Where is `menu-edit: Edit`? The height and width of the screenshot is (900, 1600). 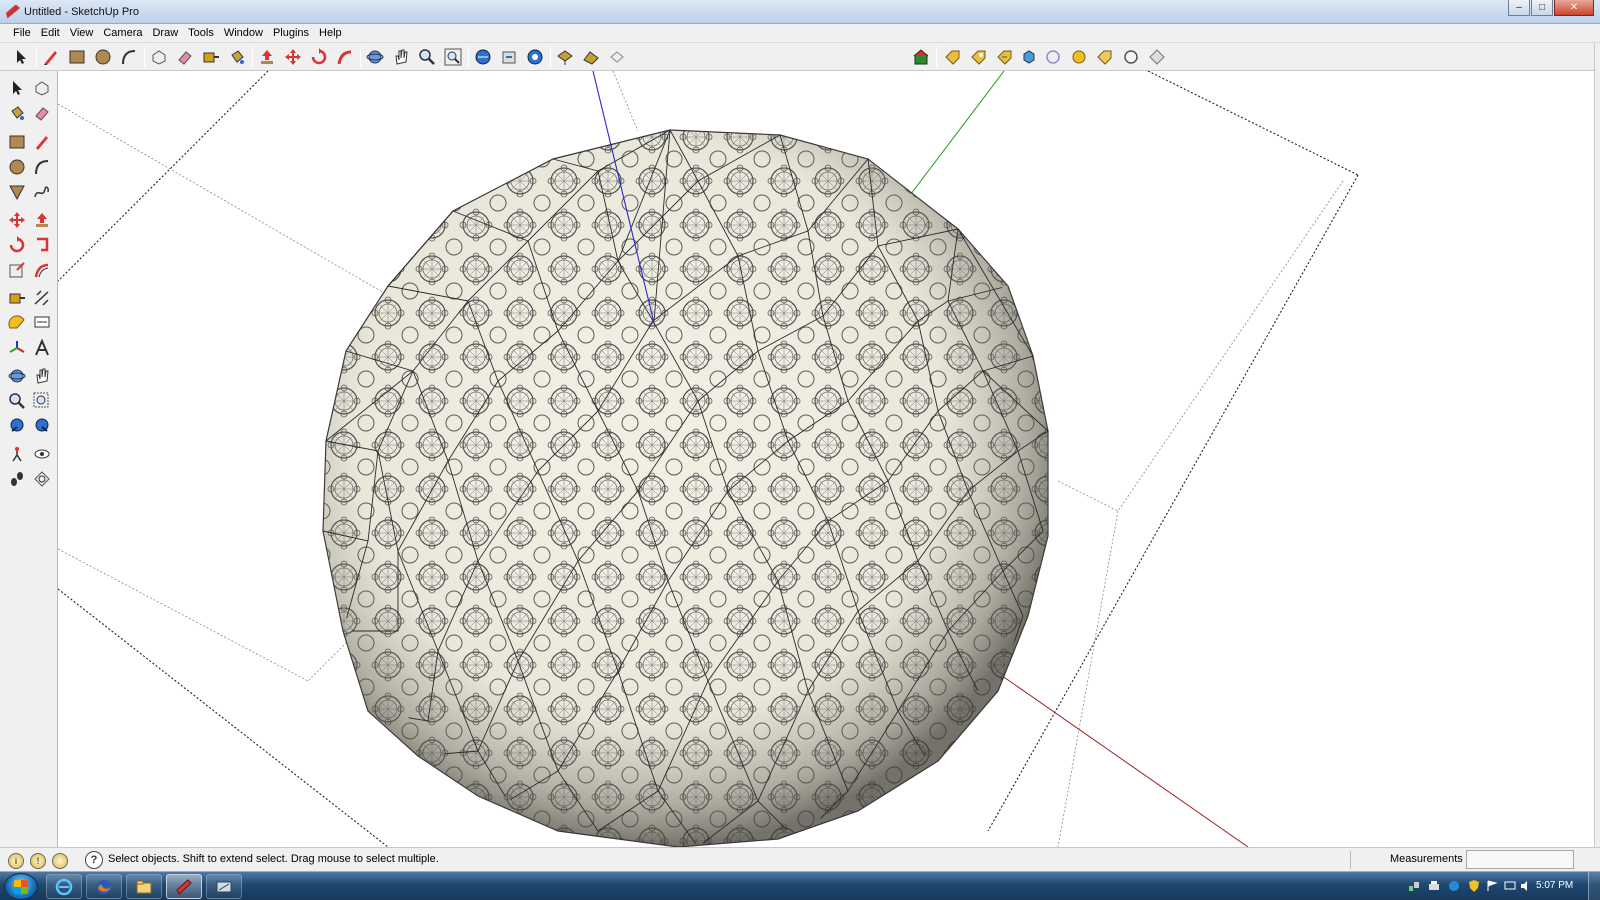 menu-edit: Edit is located at coordinates (50, 33).